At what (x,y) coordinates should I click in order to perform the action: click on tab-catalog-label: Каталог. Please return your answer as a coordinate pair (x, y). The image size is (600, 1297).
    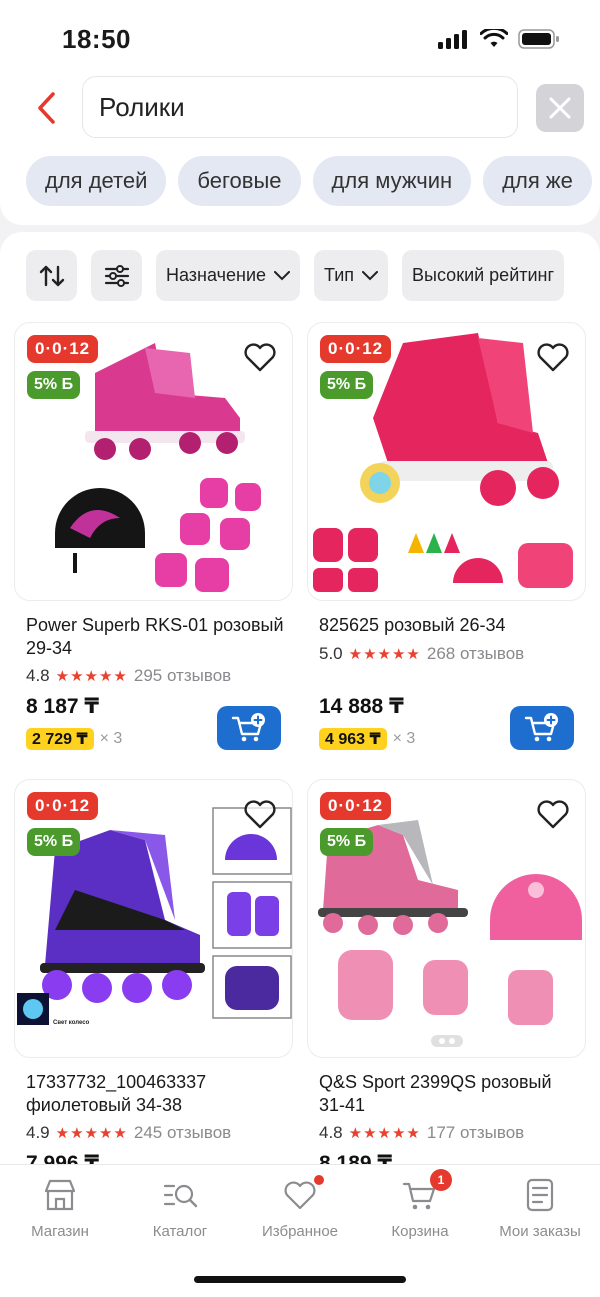
    Looking at the image, I should click on (180, 1231).